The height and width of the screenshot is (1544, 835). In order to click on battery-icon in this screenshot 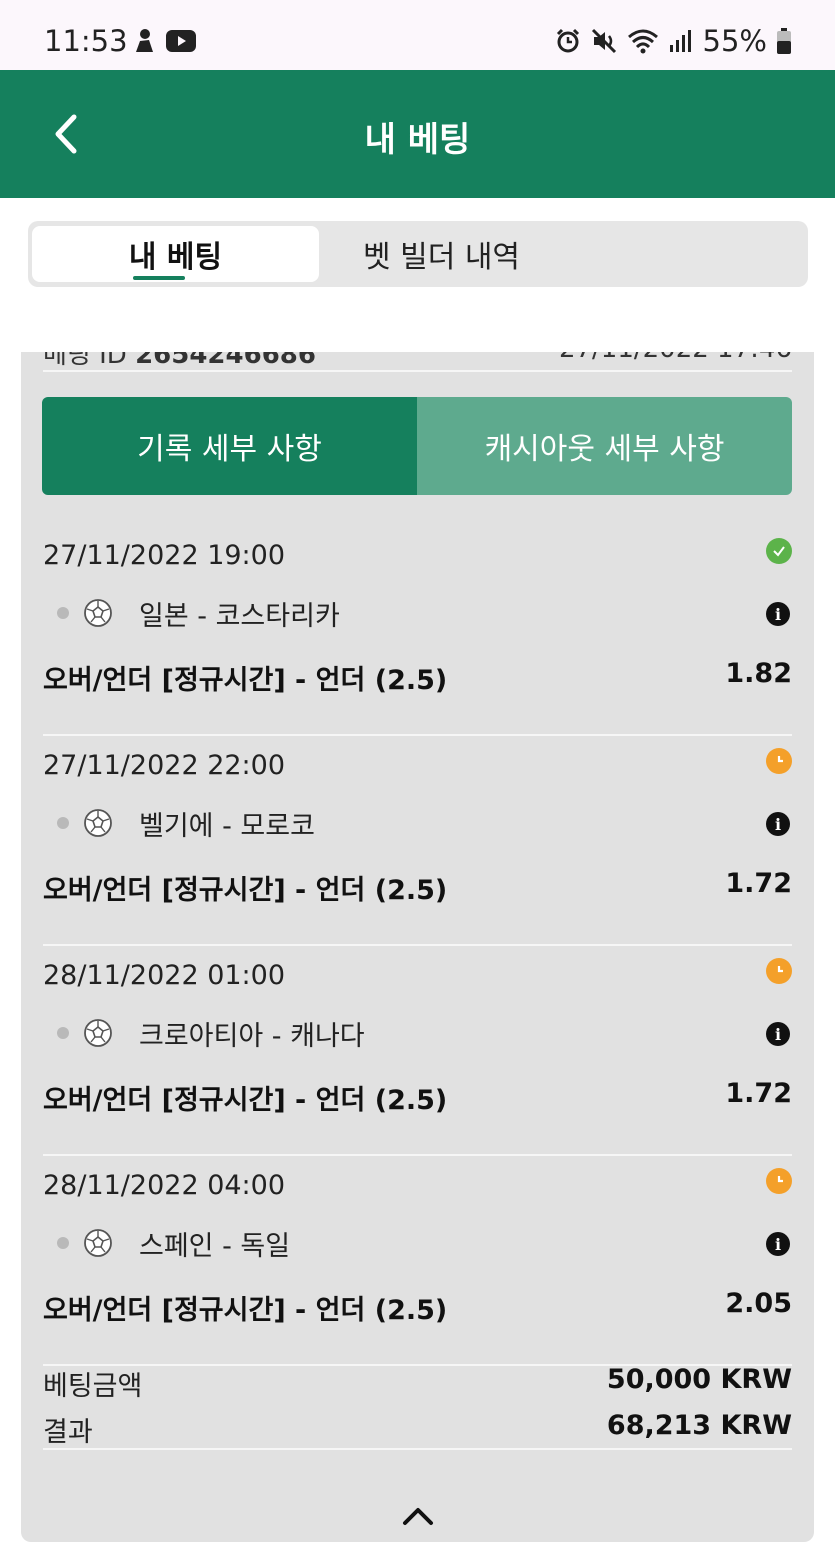, I will do `click(784, 41)`.